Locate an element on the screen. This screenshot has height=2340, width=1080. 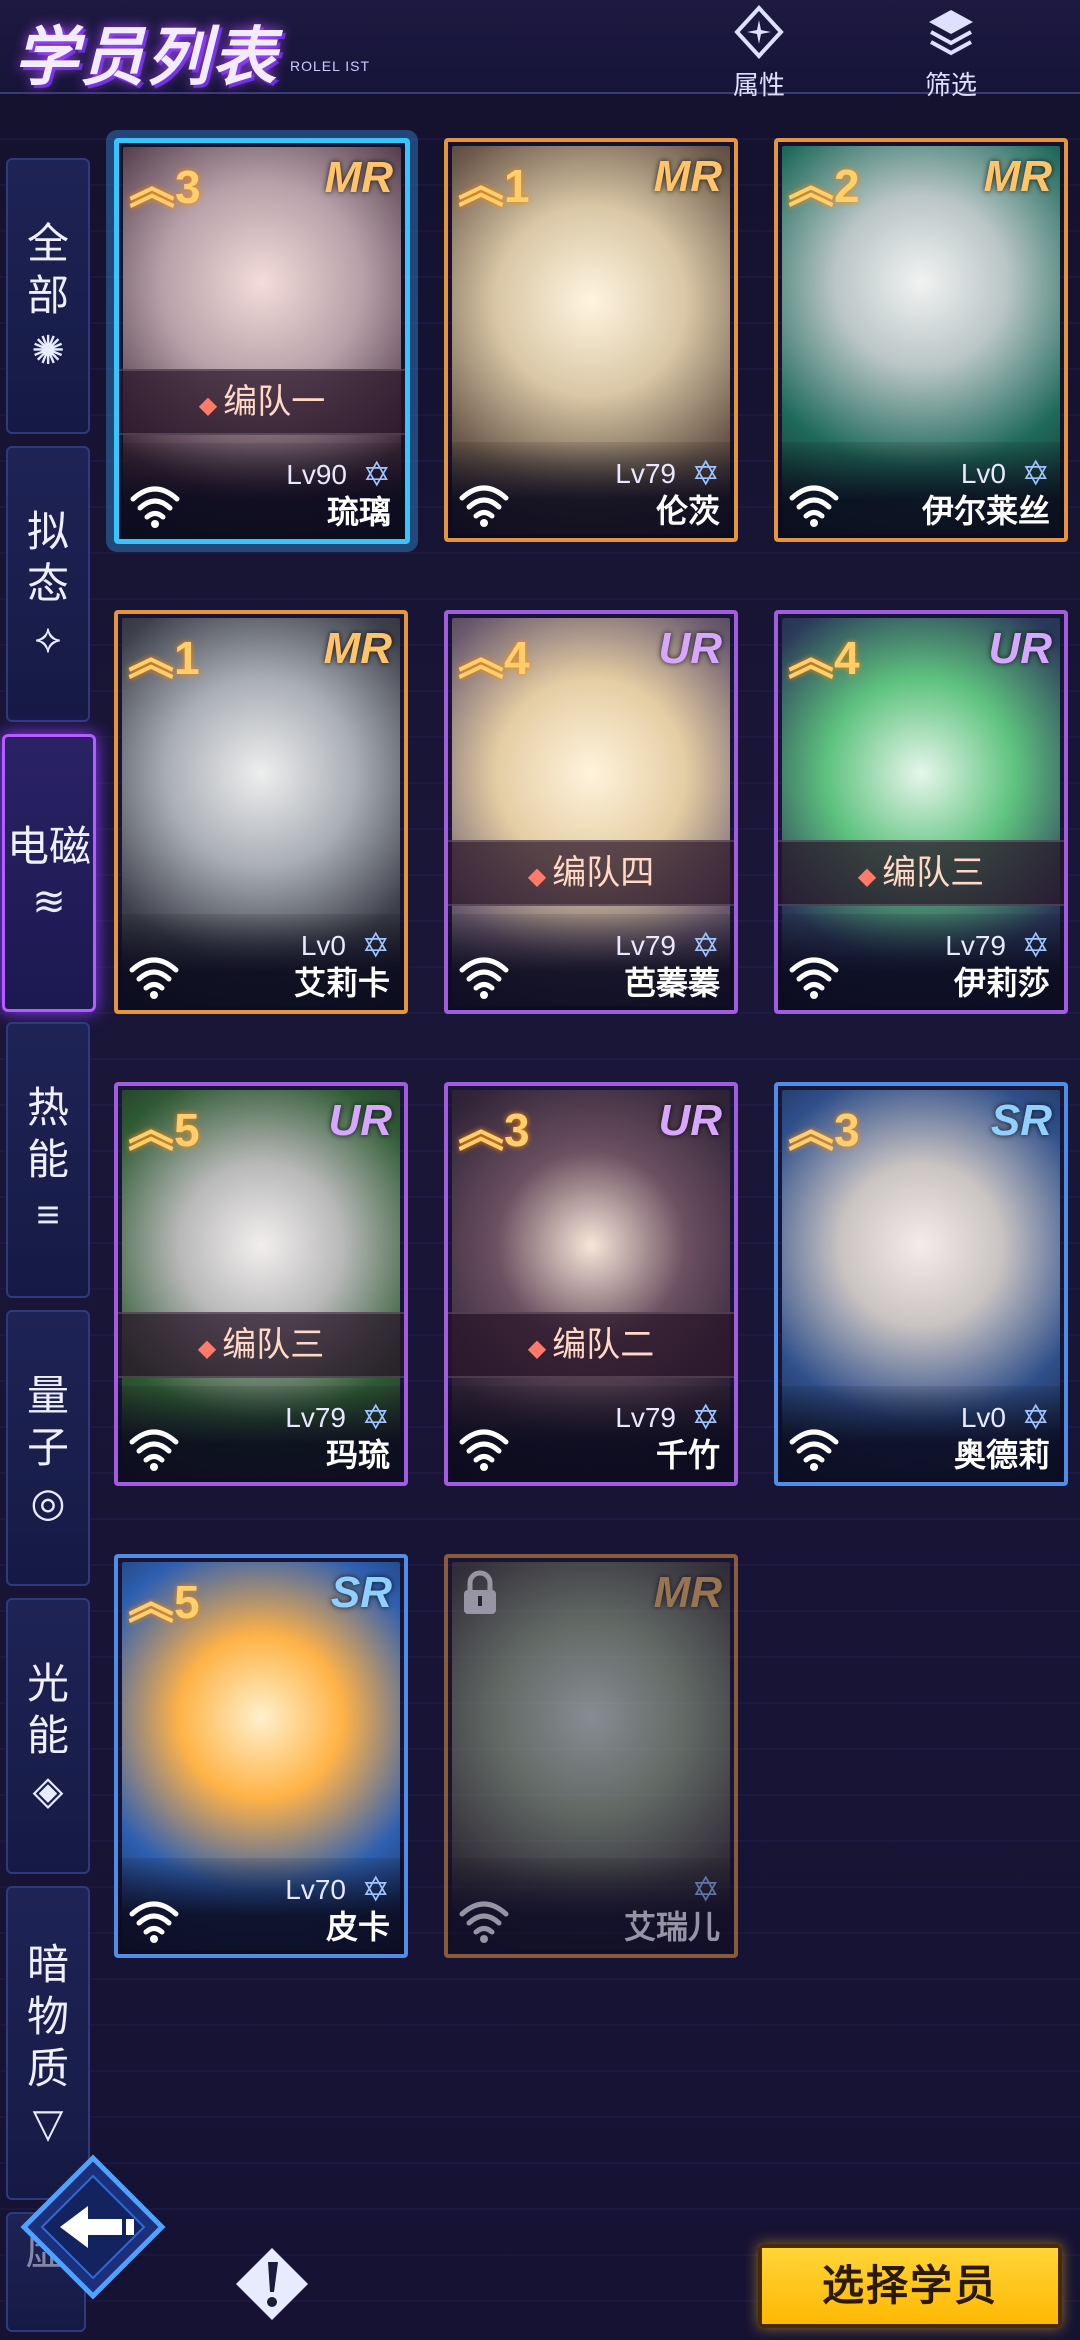
layers-icon is located at coordinates (951, 33).